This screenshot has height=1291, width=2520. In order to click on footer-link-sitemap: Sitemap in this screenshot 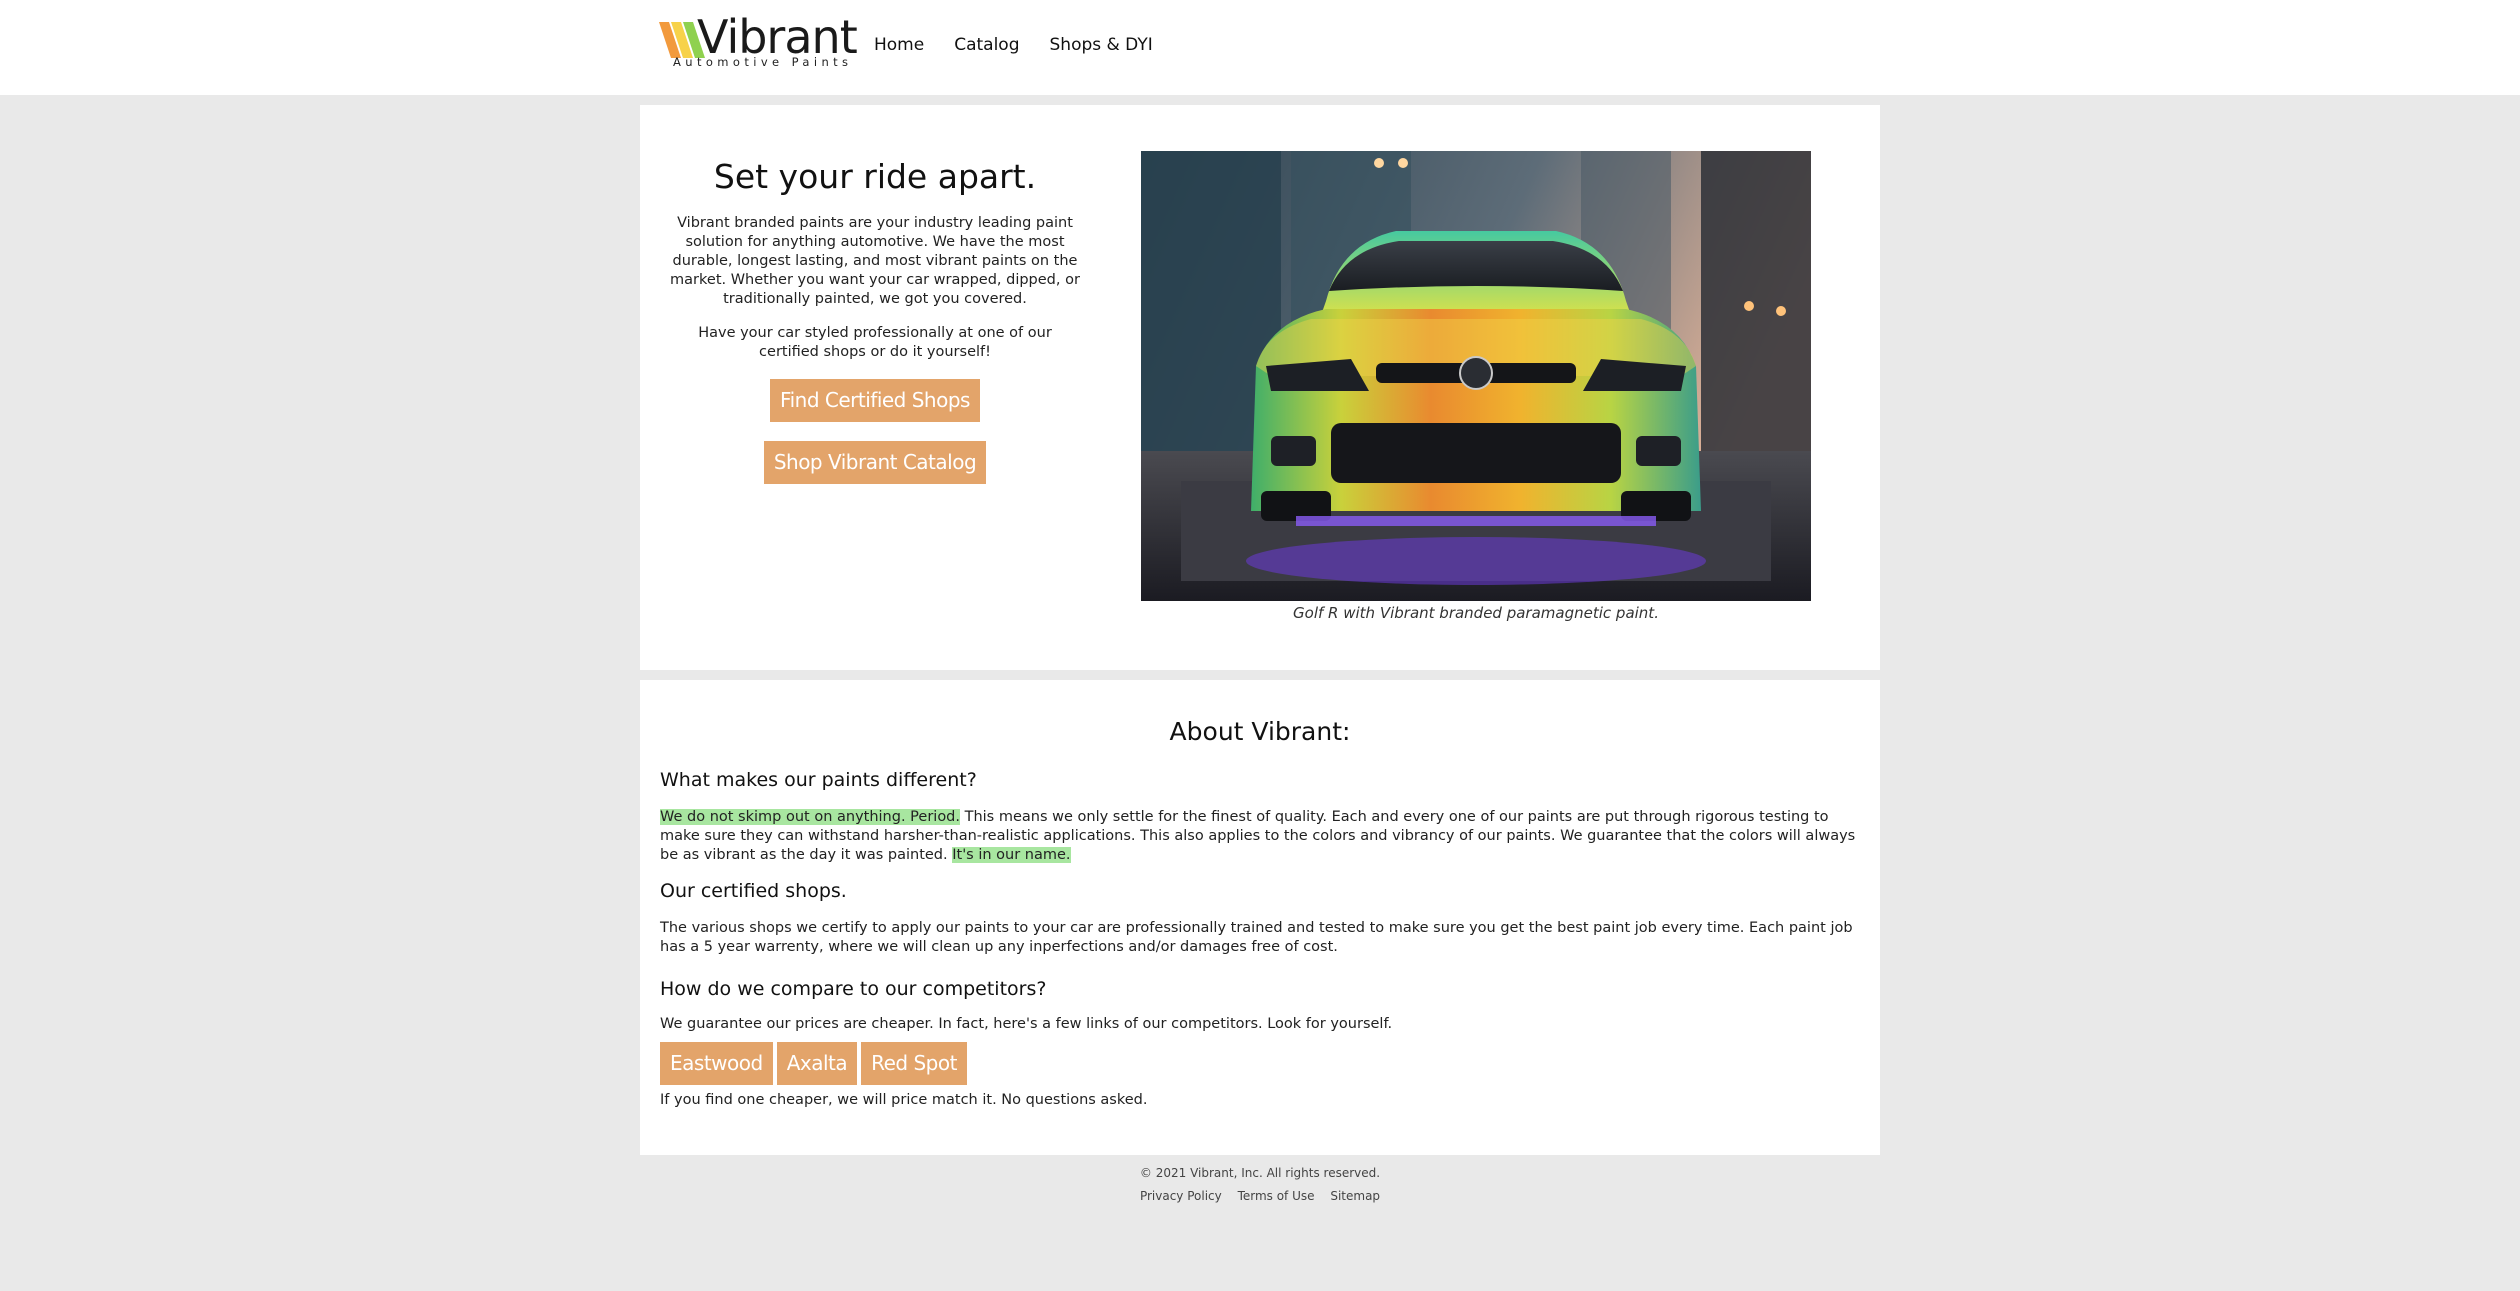, I will do `click(1355, 1196)`.